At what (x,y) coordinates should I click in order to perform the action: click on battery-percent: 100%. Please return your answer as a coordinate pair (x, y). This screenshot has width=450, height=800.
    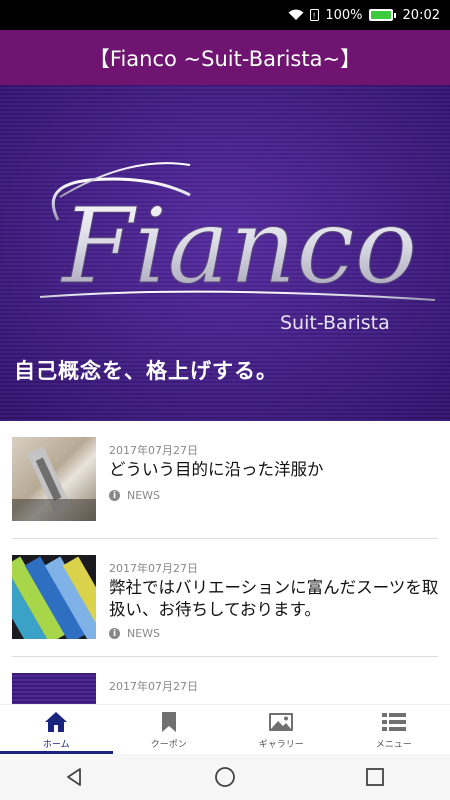
    Looking at the image, I should click on (344, 15).